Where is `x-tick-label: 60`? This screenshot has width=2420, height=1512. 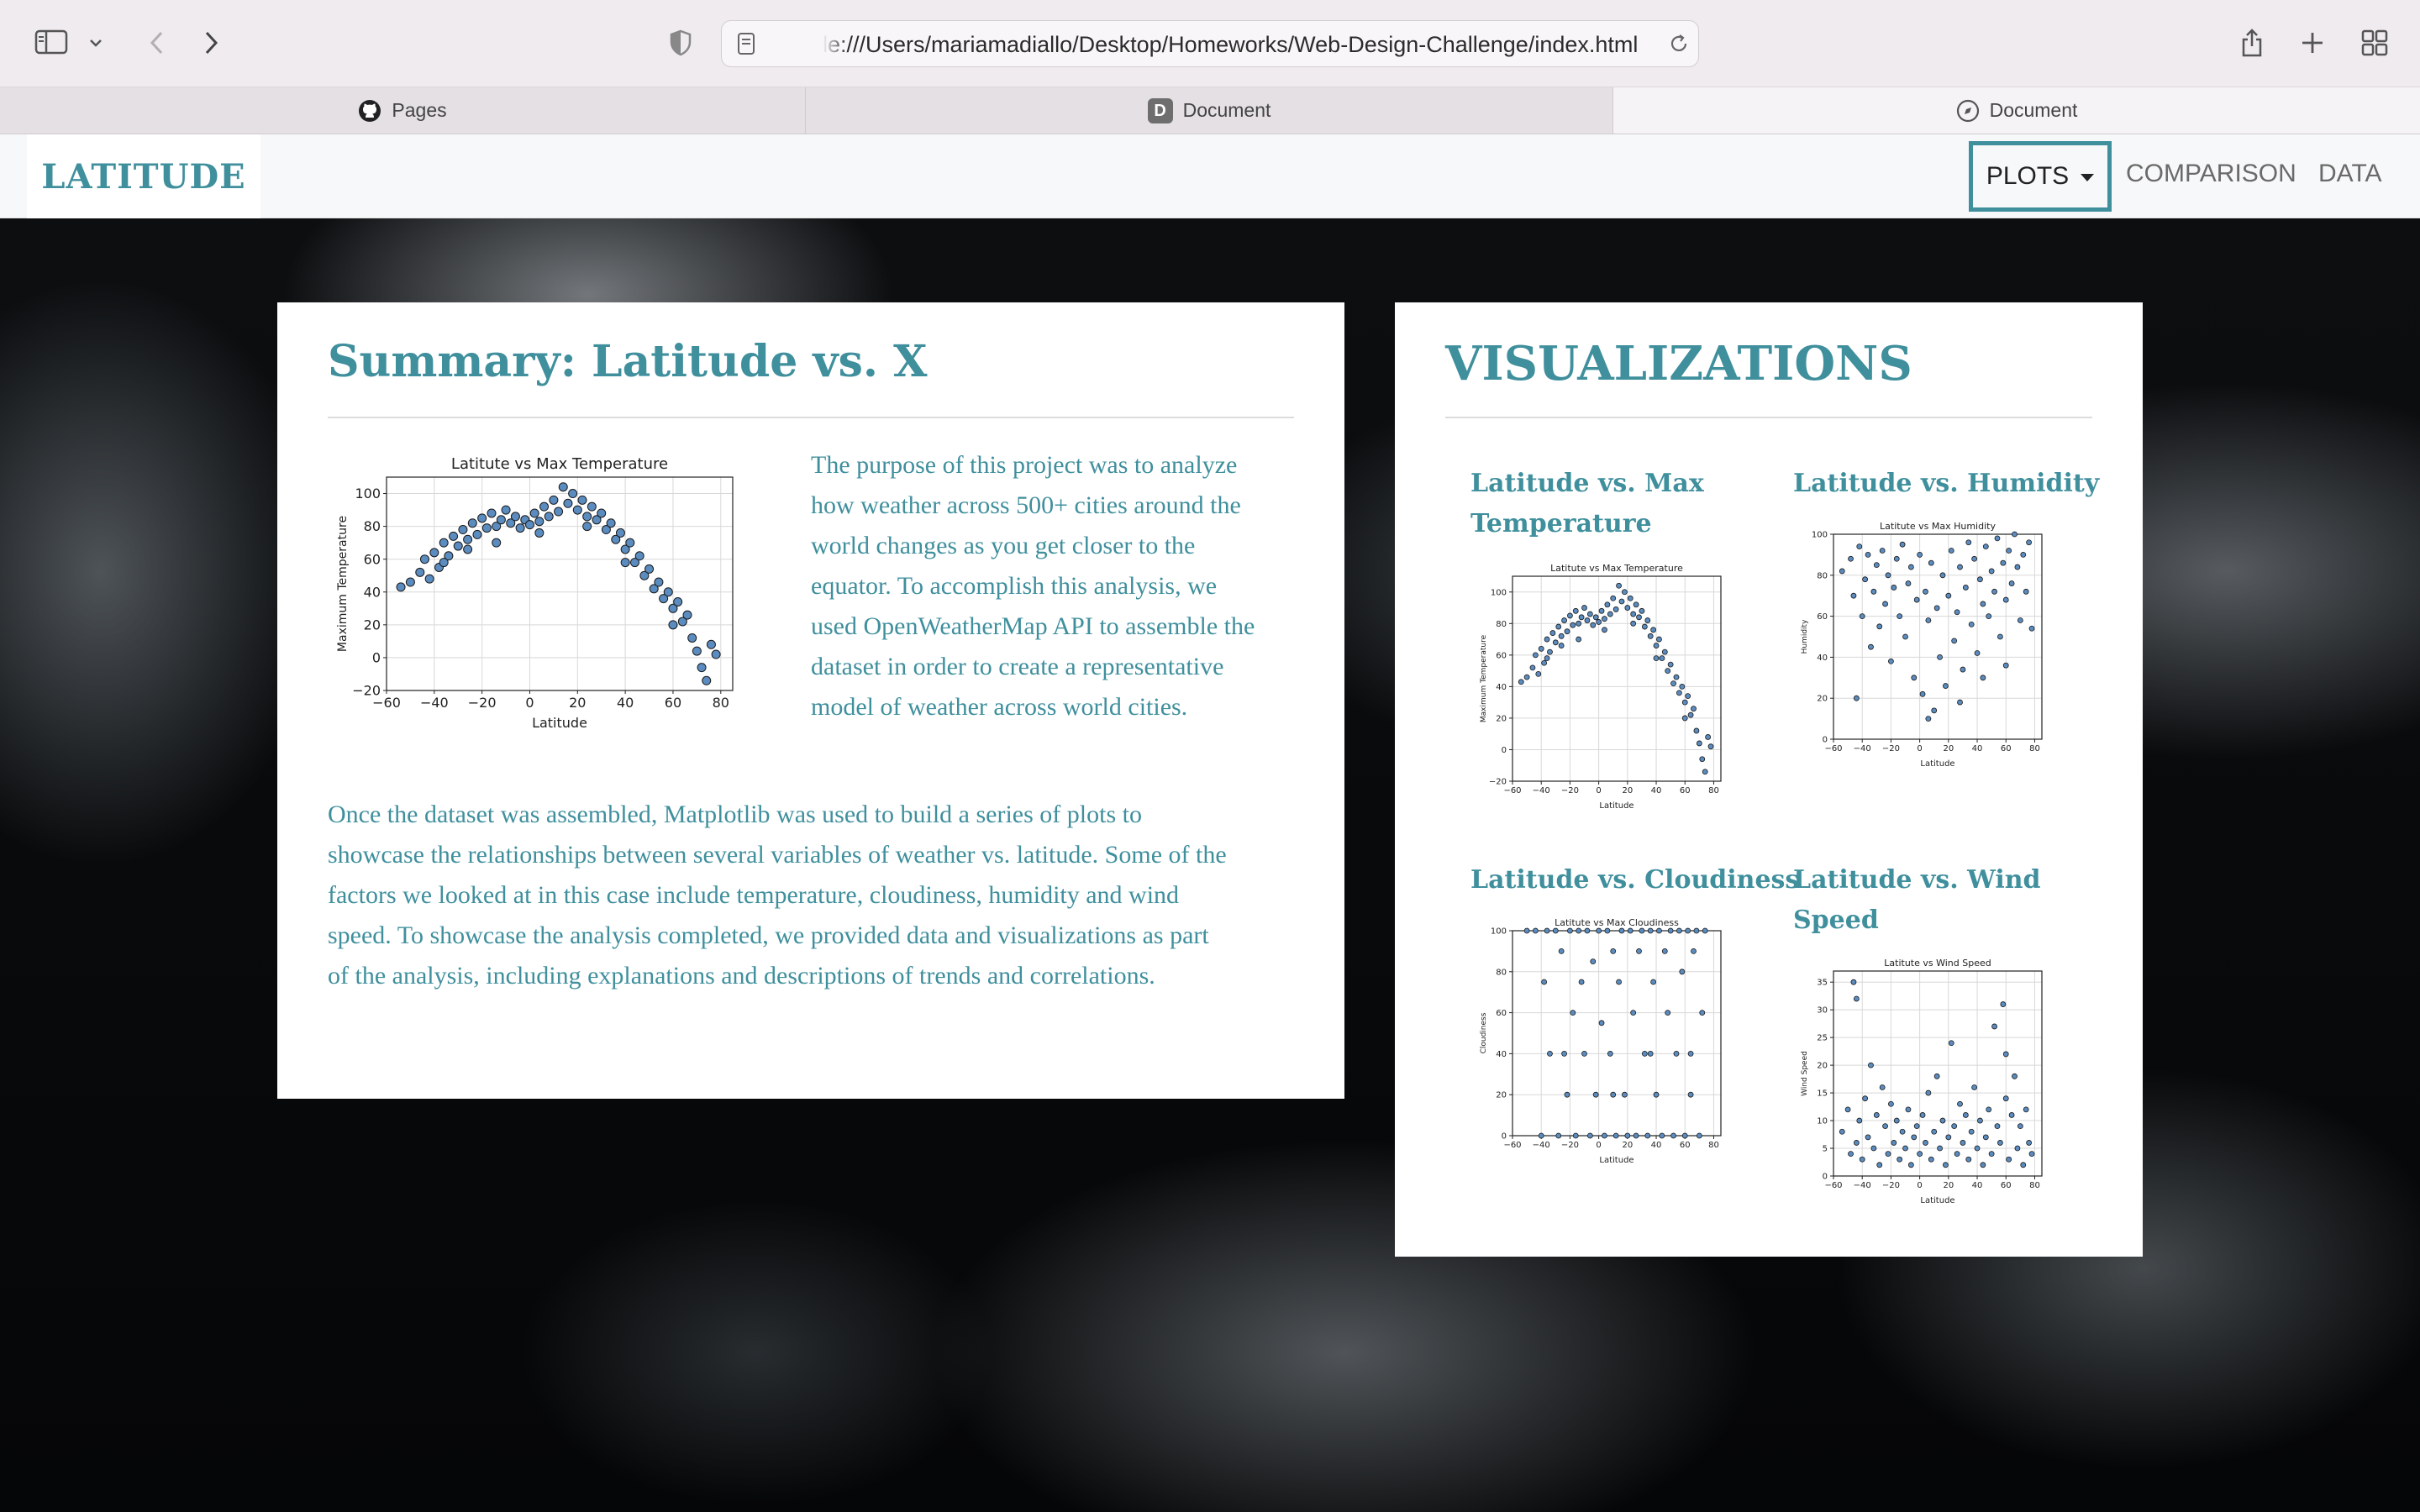 x-tick-label: 60 is located at coordinates (2006, 748).